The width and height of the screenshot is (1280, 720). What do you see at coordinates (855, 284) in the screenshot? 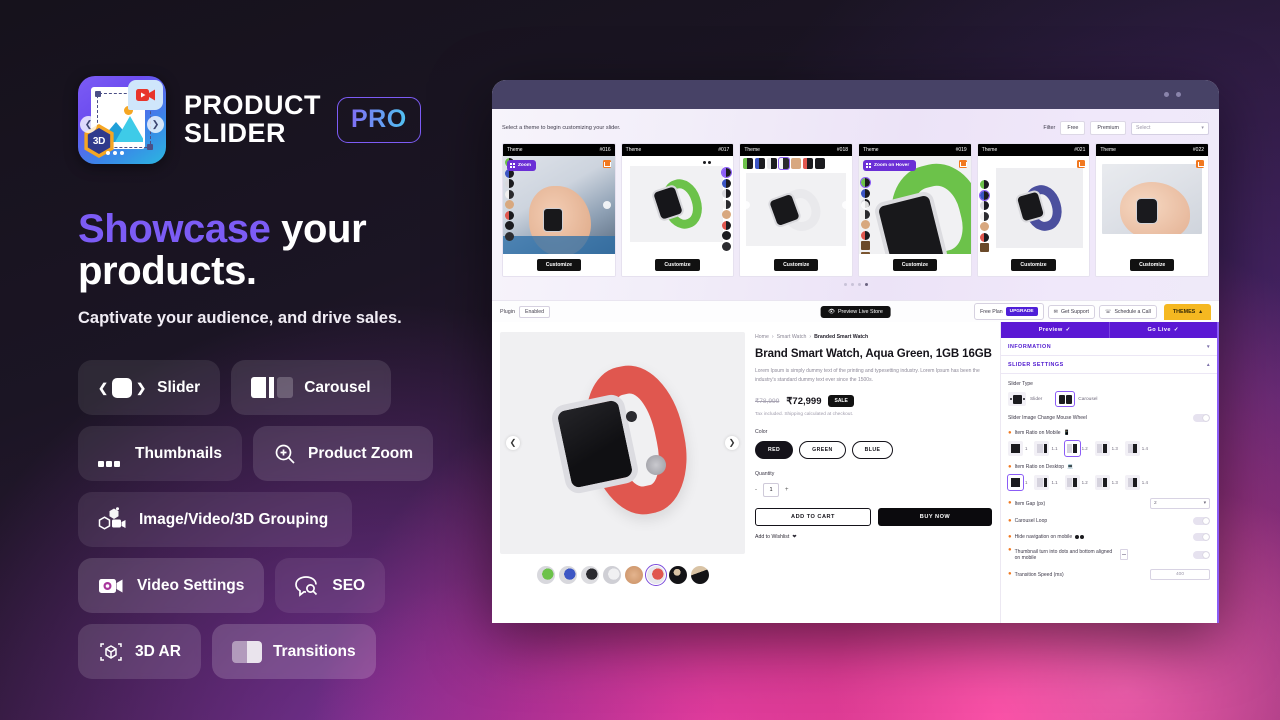
I see `gallery-pagination` at bounding box center [855, 284].